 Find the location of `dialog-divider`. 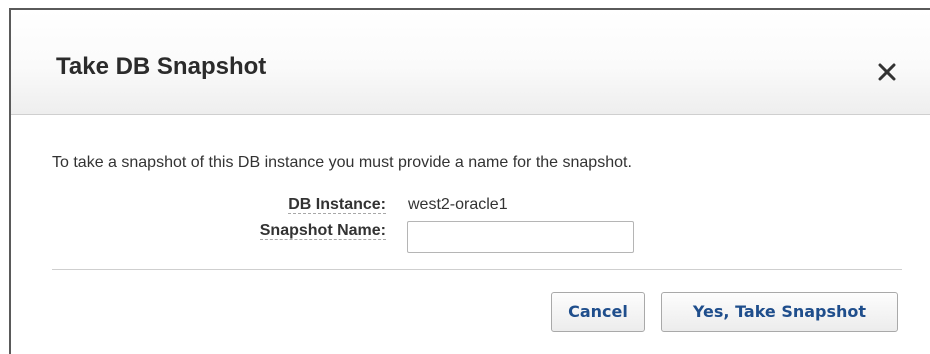

dialog-divider is located at coordinates (477, 269).